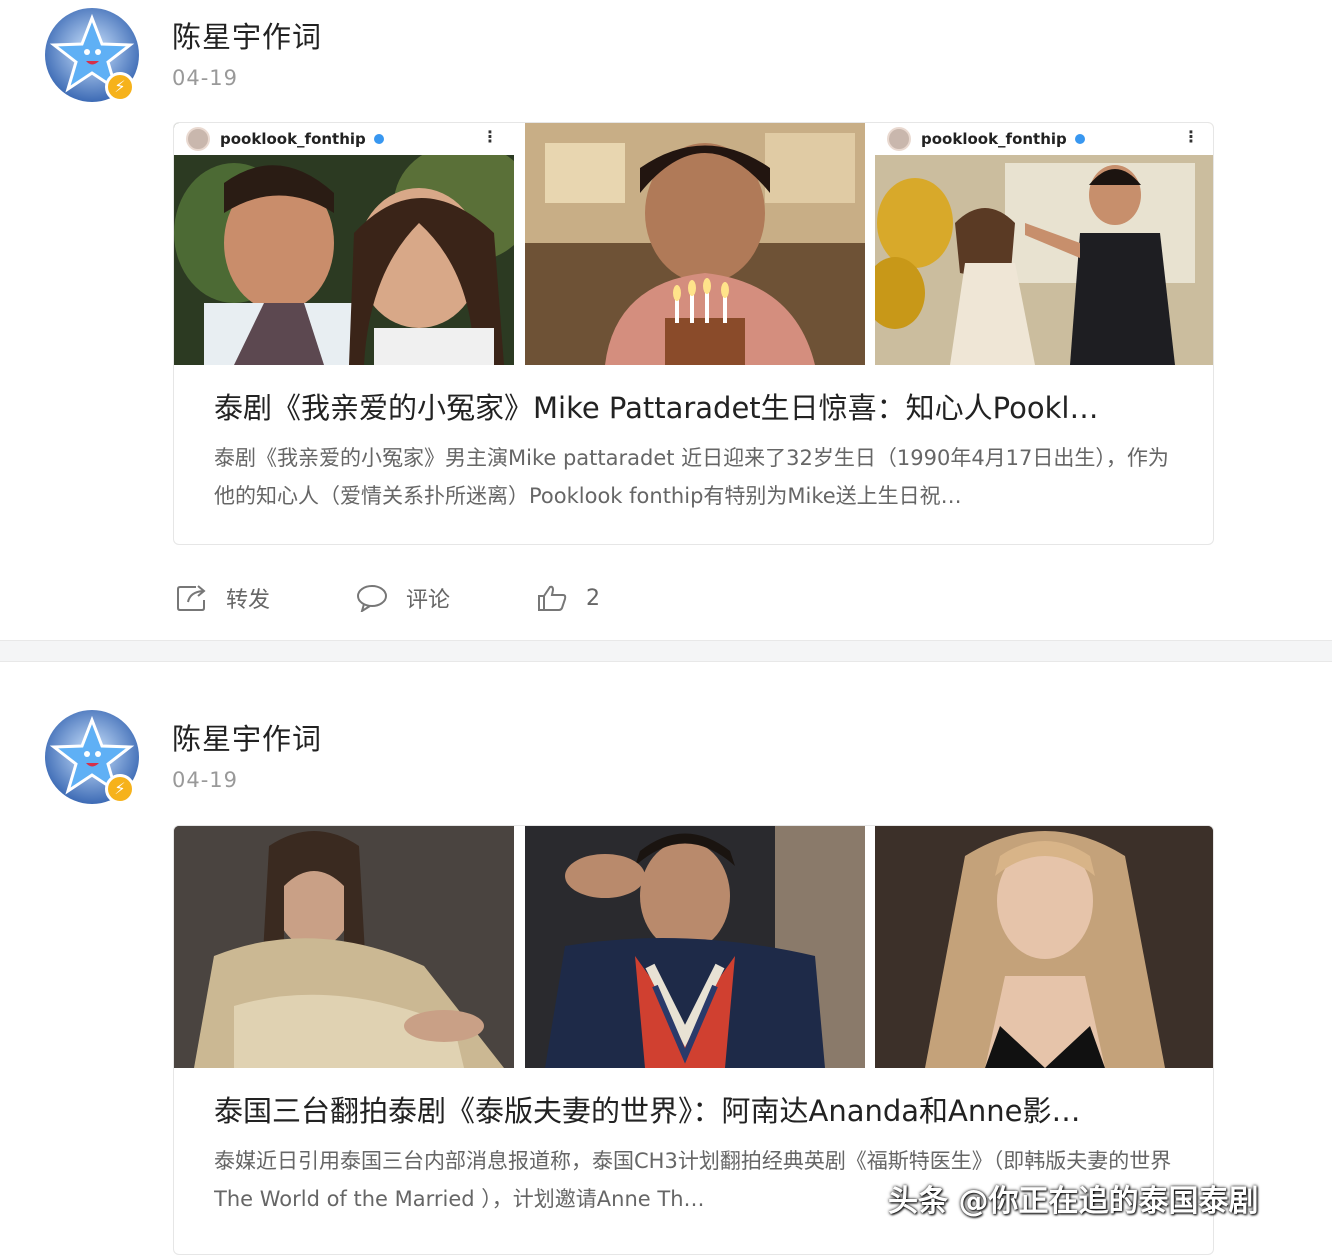  Describe the element at coordinates (223, 598) in the screenshot. I see `forward-button: 转发` at that location.